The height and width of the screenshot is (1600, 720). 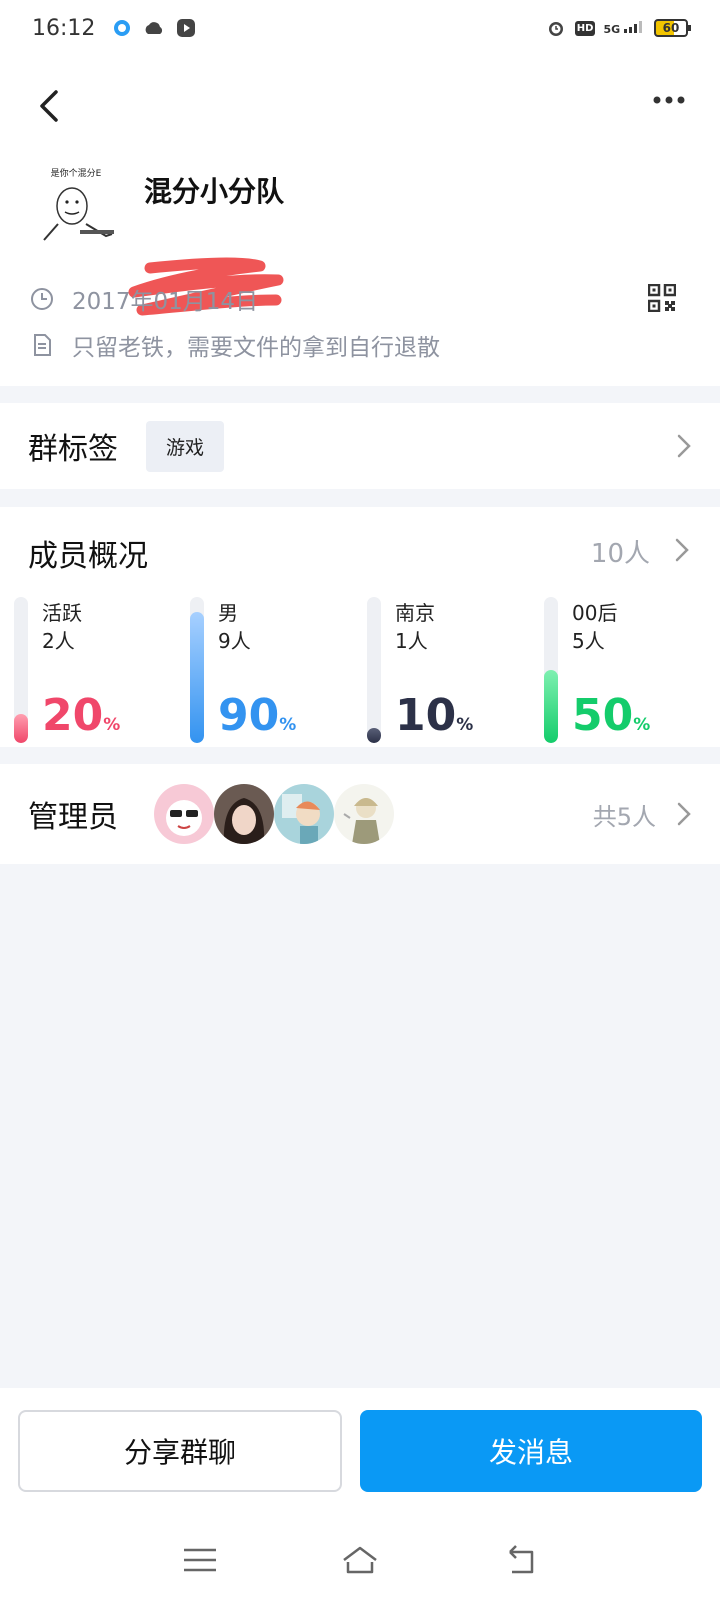 I want to click on stat-count: 2人, so click(x=58, y=641).